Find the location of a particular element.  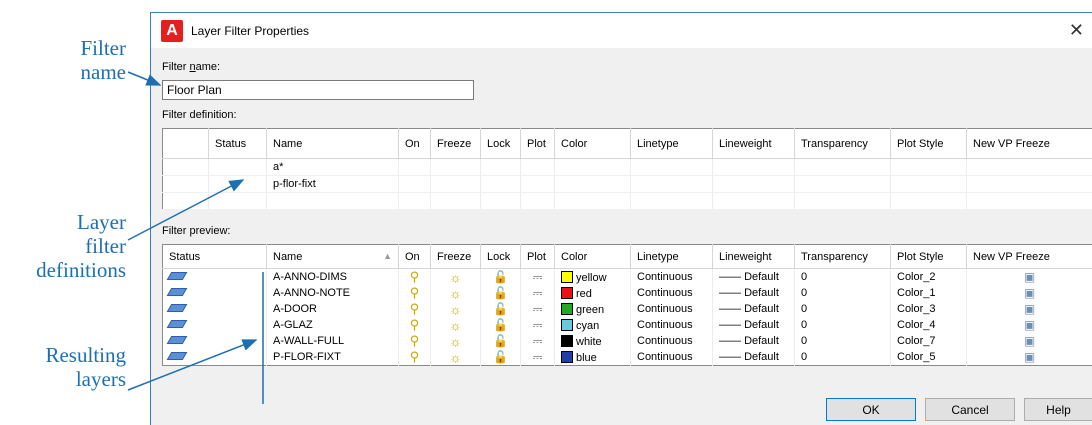

column-header-plot-style: Plot Style is located at coordinates (928, 143).